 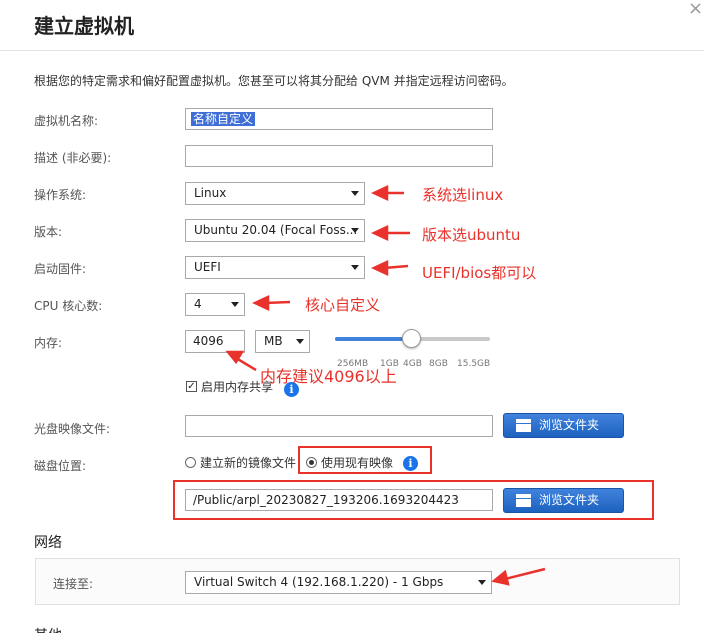 What do you see at coordinates (479, 273) in the screenshot?
I see `annotation-firmware: UEFI/bios都可以` at bounding box center [479, 273].